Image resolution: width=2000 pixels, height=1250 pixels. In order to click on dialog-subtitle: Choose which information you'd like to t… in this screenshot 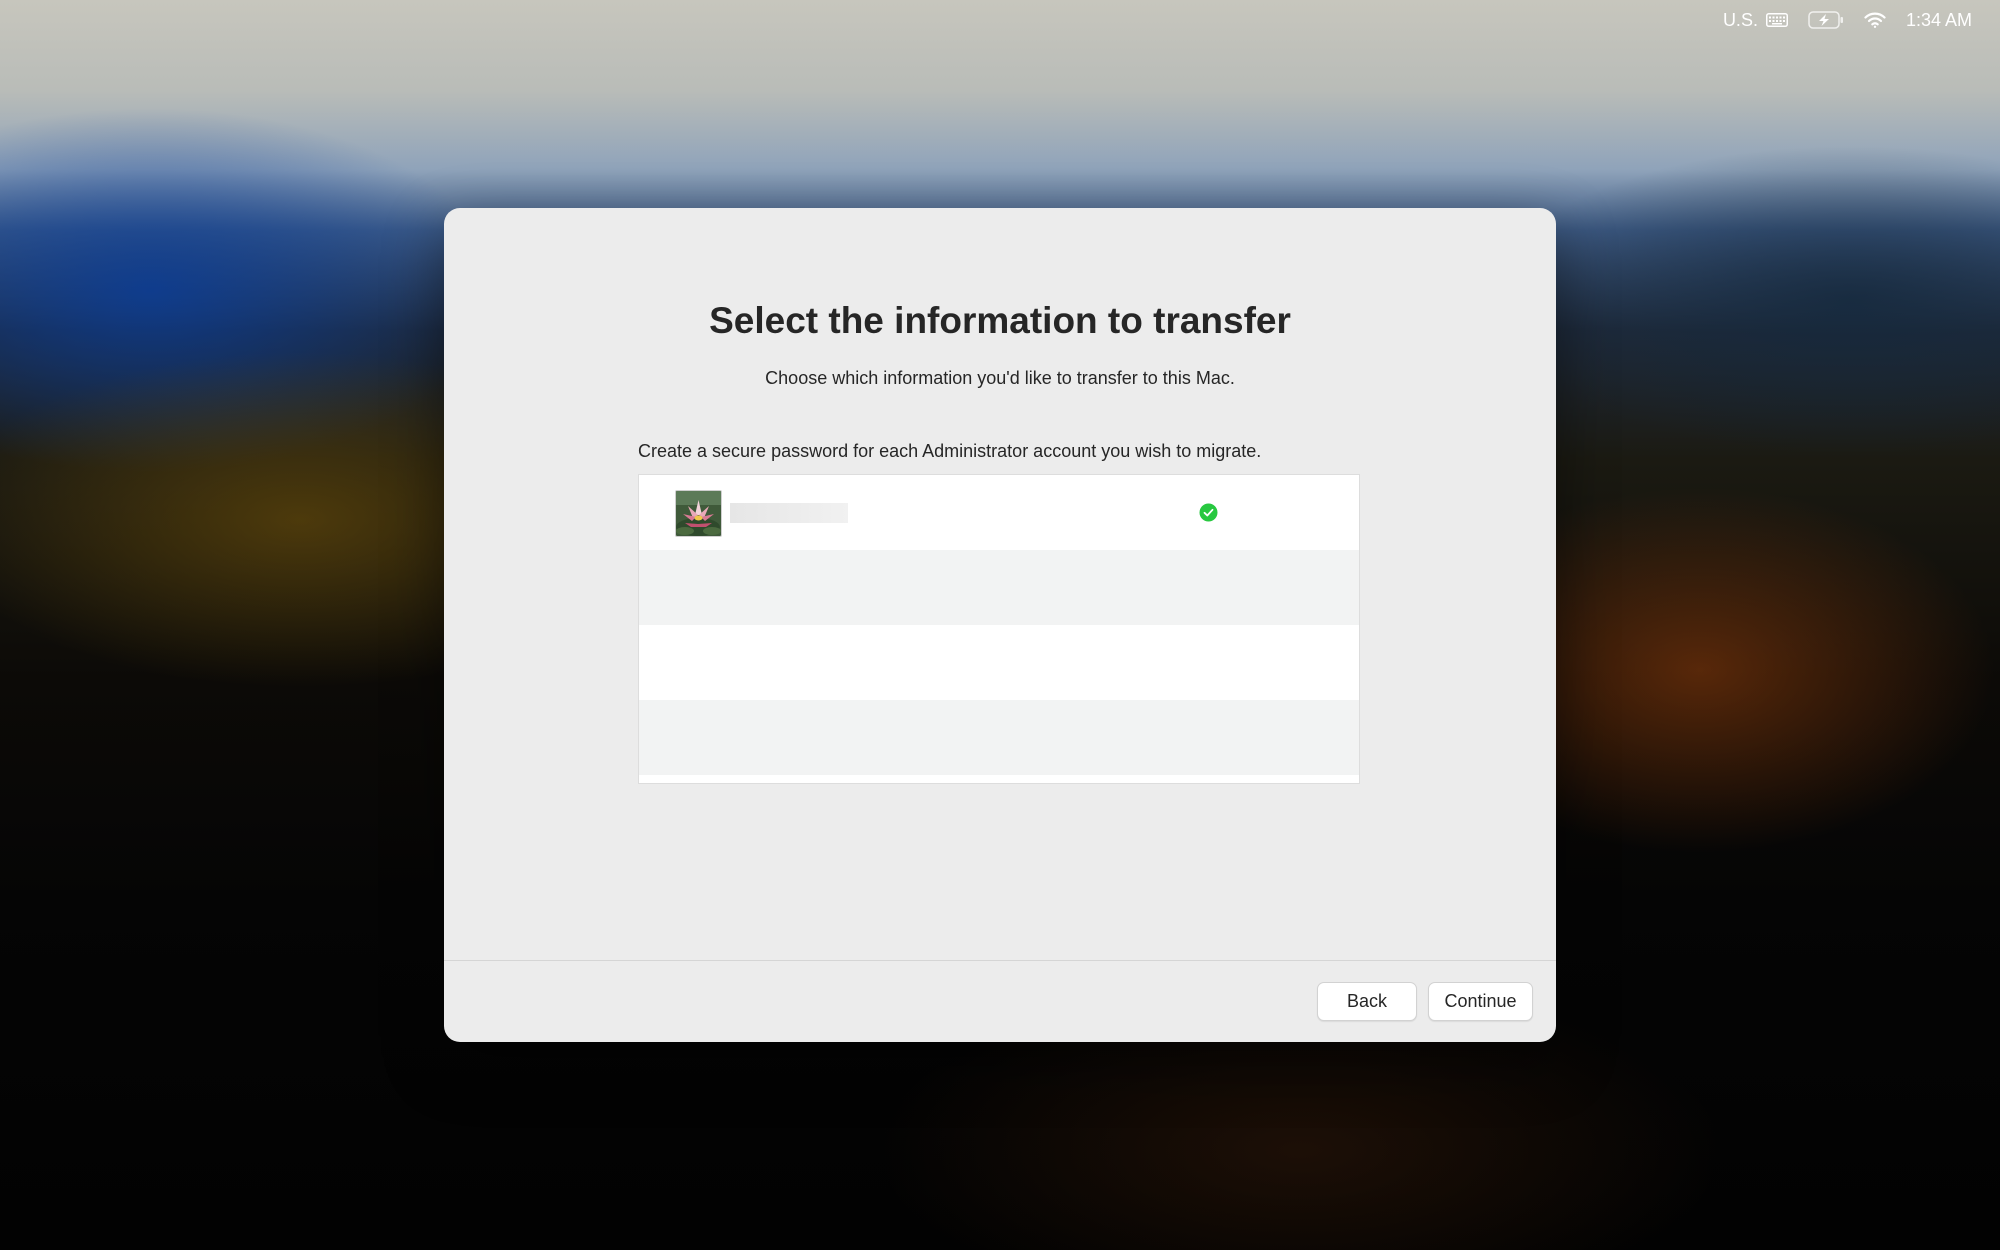, I will do `click(1000, 378)`.